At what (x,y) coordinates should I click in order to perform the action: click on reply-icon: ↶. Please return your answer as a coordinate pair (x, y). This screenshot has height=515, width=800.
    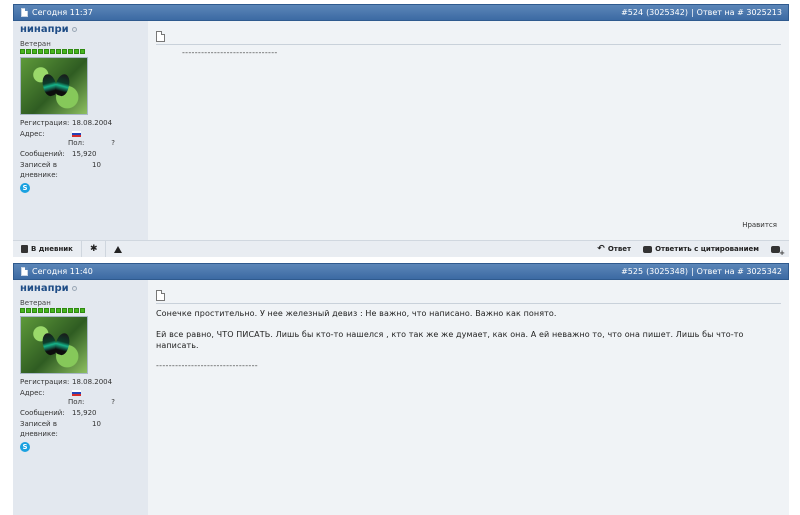
    Looking at the image, I should click on (601, 249).